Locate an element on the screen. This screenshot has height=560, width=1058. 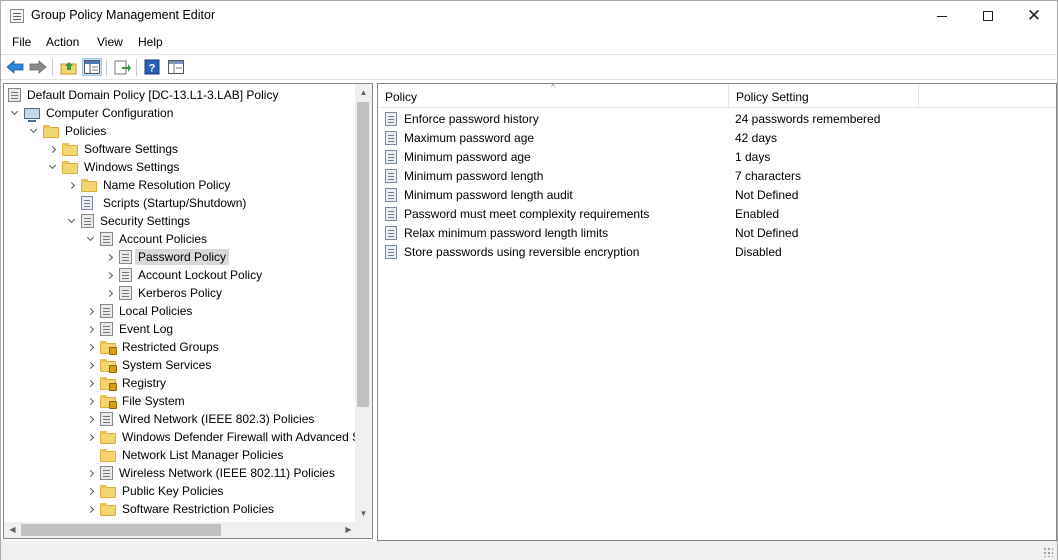
tree-node: Kerberos Policy is located at coordinates (164, 293).